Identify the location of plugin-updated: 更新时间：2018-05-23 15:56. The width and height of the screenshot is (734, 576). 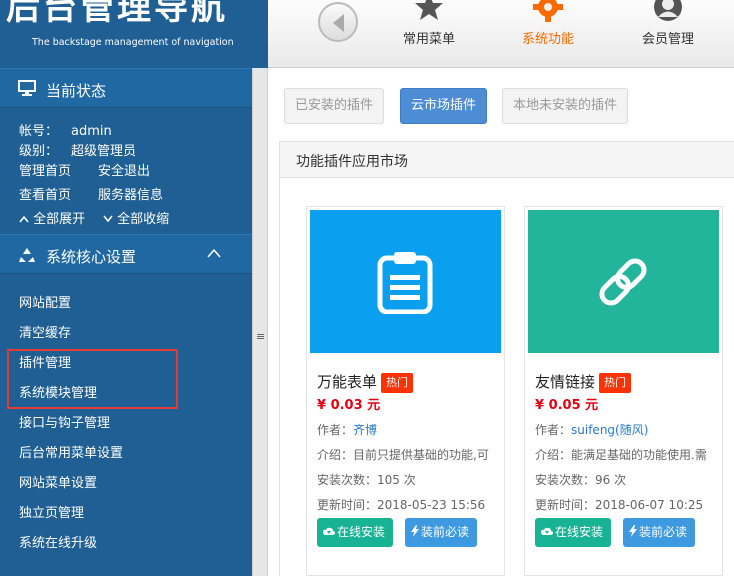
(401, 505).